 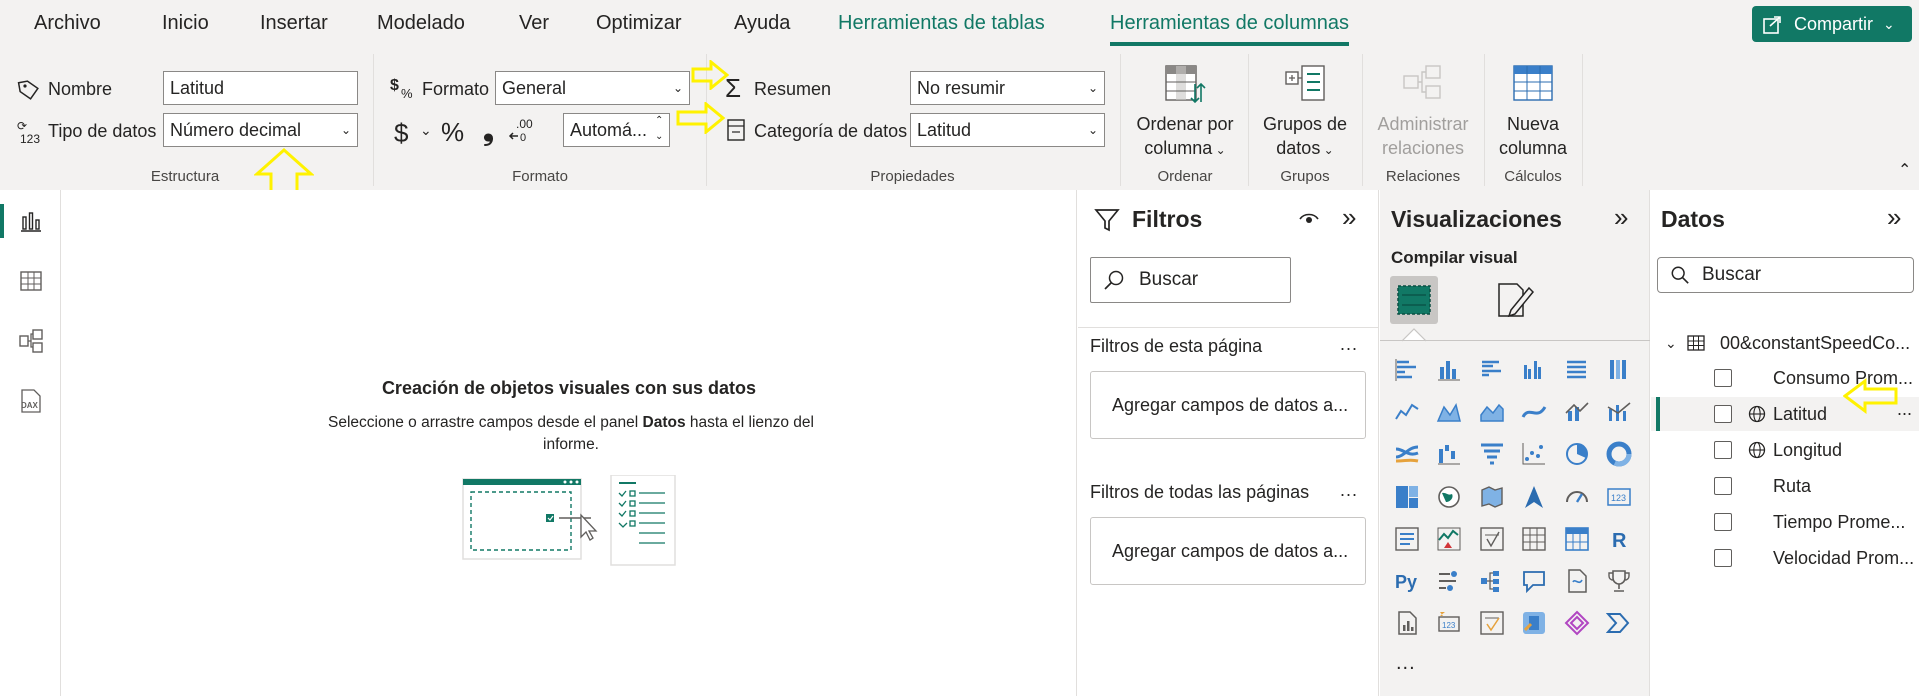 I want to click on format-visual-tab, so click(x=1515, y=300).